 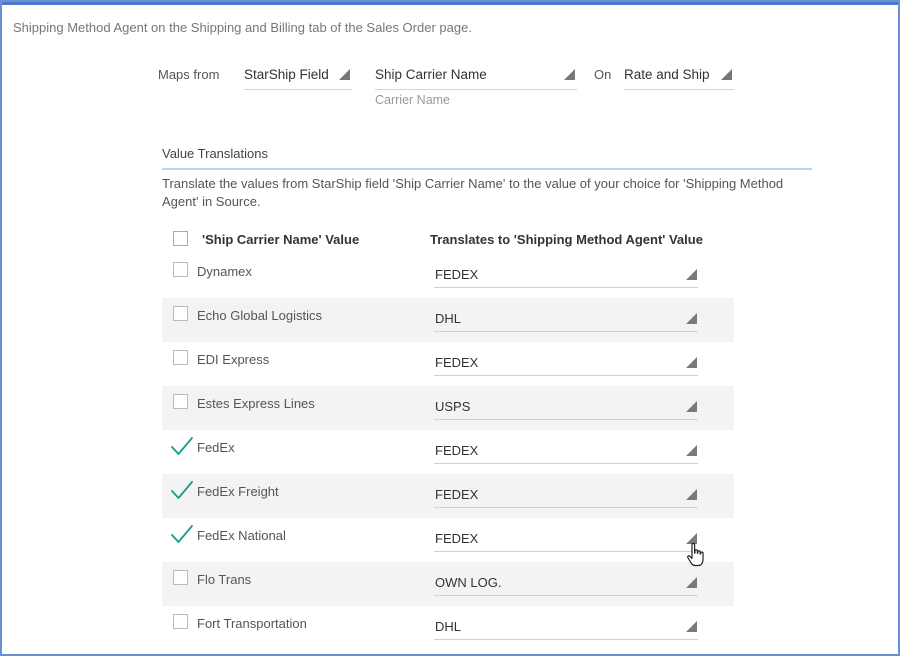 What do you see at coordinates (450, 3) in the screenshot?
I see `top-accent-bar` at bounding box center [450, 3].